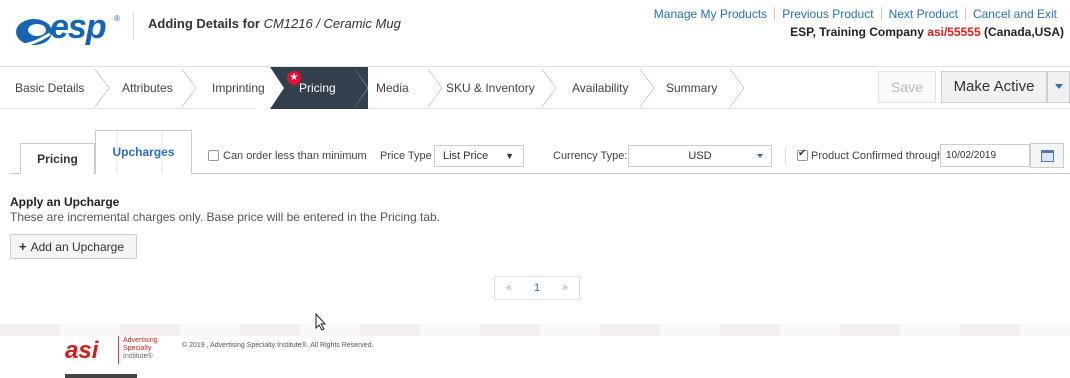 This screenshot has width=1070, height=378. What do you see at coordinates (710, 14) in the screenshot?
I see `manage-products-link: Manage My Products` at bounding box center [710, 14].